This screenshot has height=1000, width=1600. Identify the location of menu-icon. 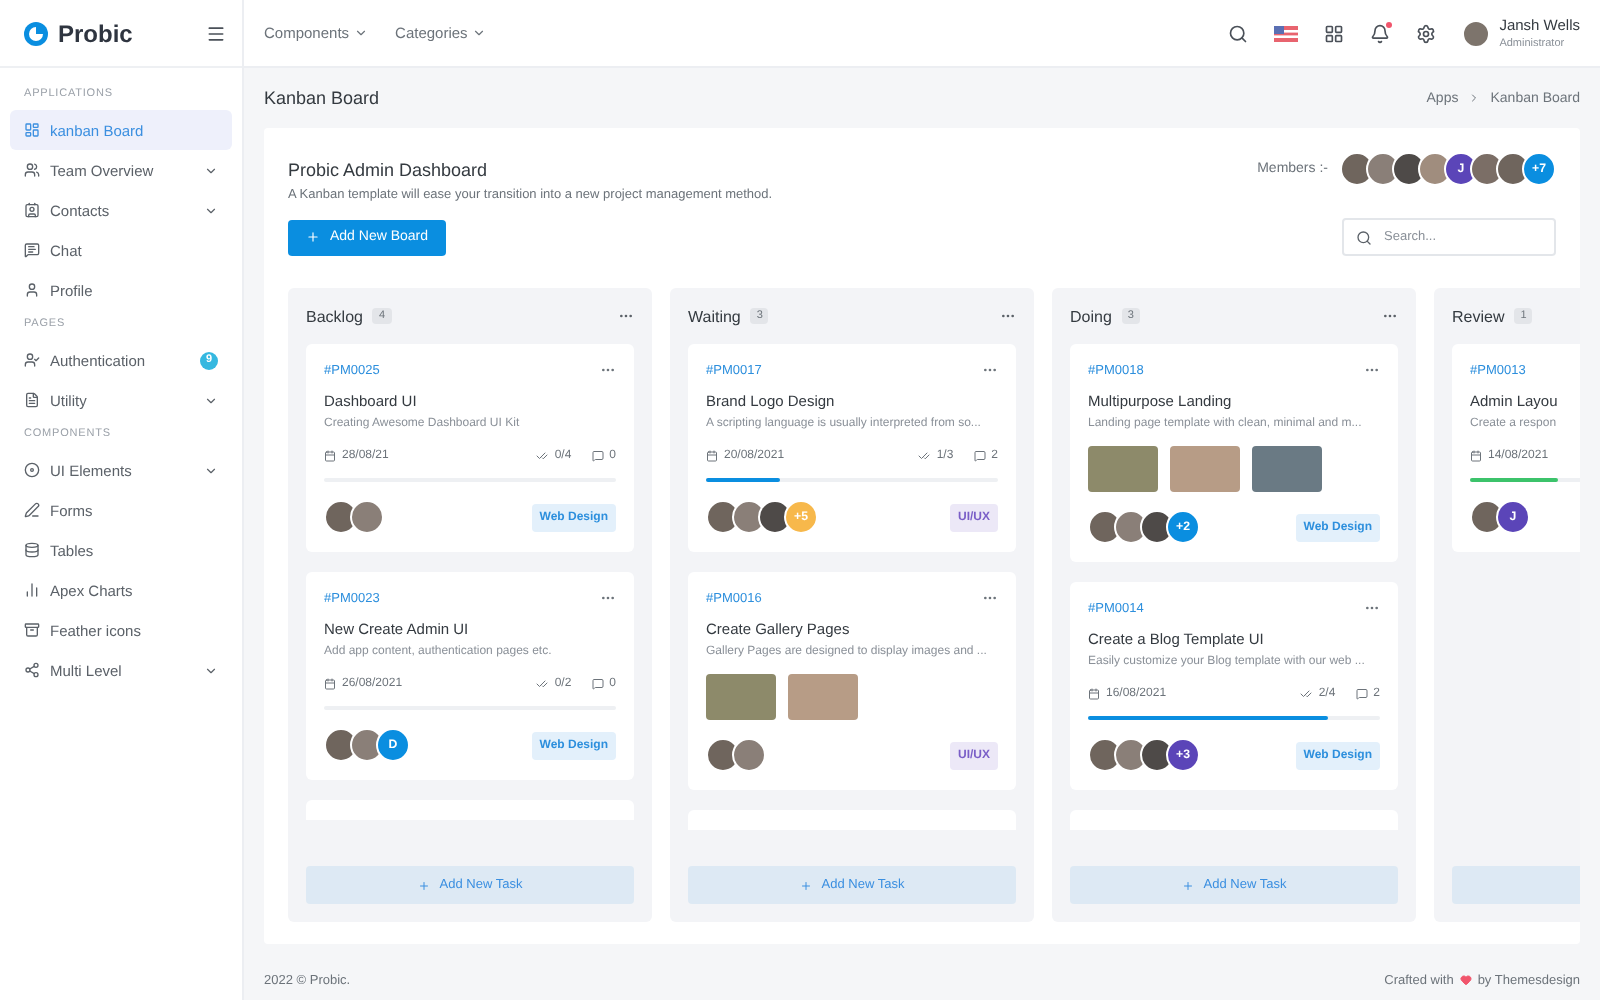
(216, 33).